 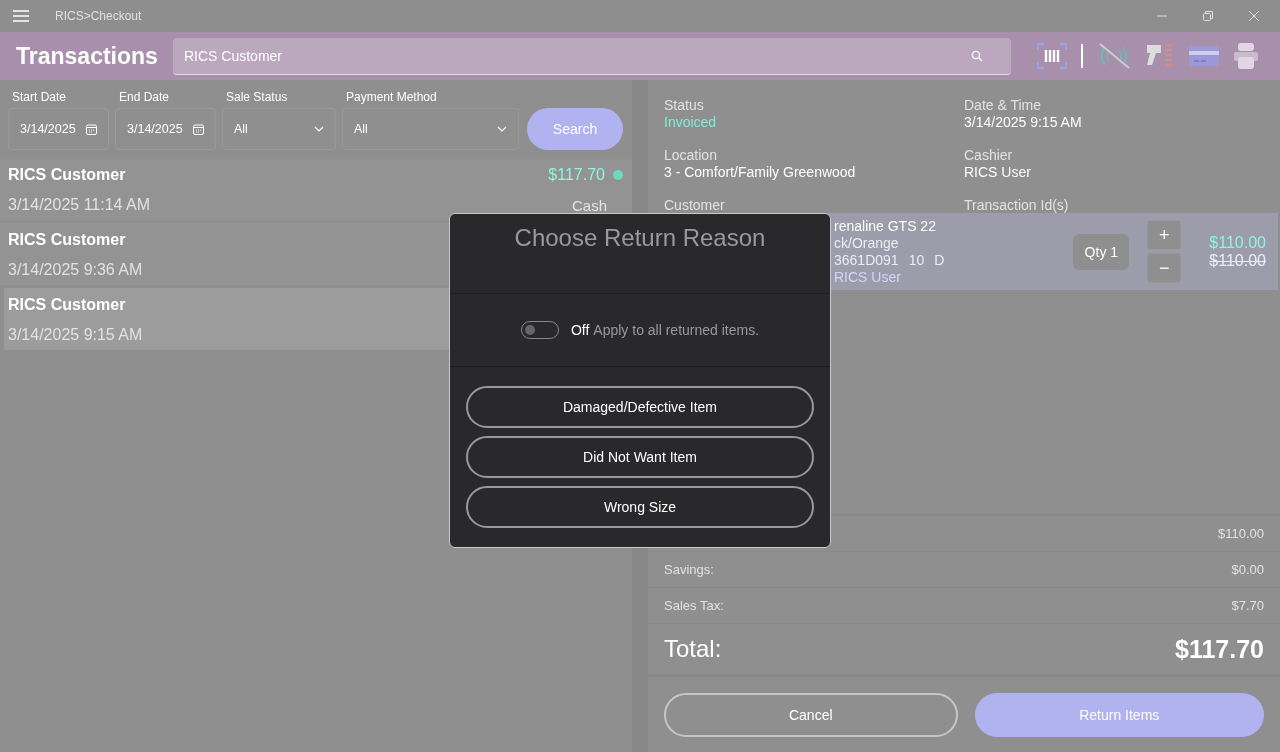 What do you see at coordinates (694, 605) in the screenshot?
I see `total-label: Sales Tax:` at bounding box center [694, 605].